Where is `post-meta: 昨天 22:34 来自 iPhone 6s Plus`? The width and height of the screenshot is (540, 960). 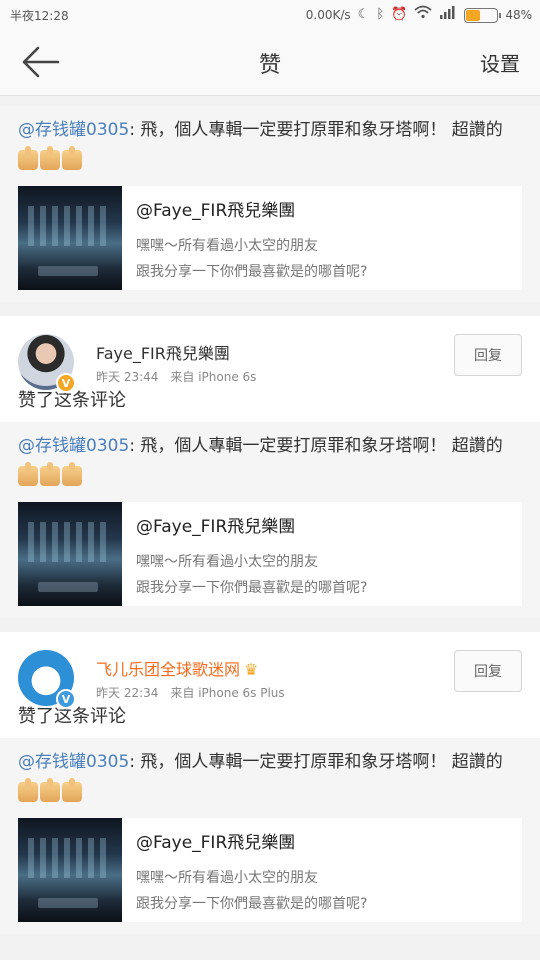 post-meta: 昨天 22:34 来自 iPhone 6s Plus is located at coordinates (190, 693).